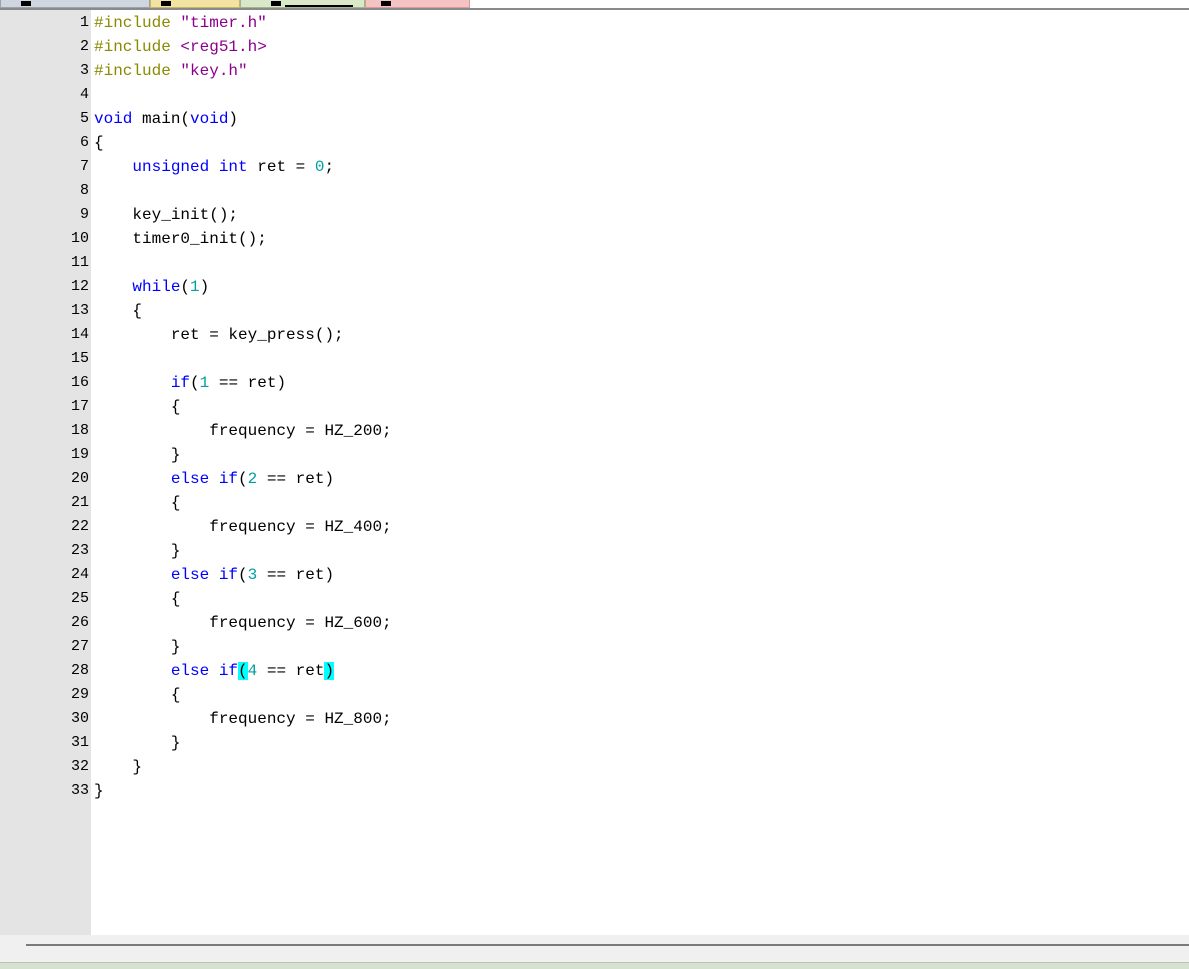 Image resolution: width=1189 pixels, height=969 pixels. Describe the element at coordinates (302, 4) in the screenshot. I see `file-tab-3-active` at that location.